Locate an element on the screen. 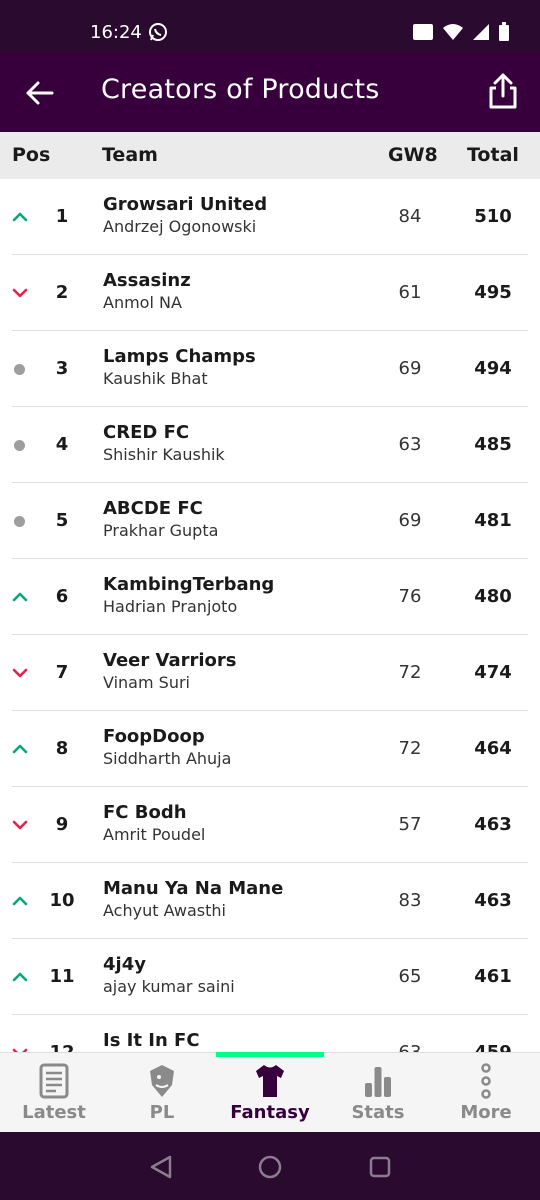 Image resolution: width=540 pixels, height=1200 pixels. manager-name: Prakhar Gupta is located at coordinates (161, 530).